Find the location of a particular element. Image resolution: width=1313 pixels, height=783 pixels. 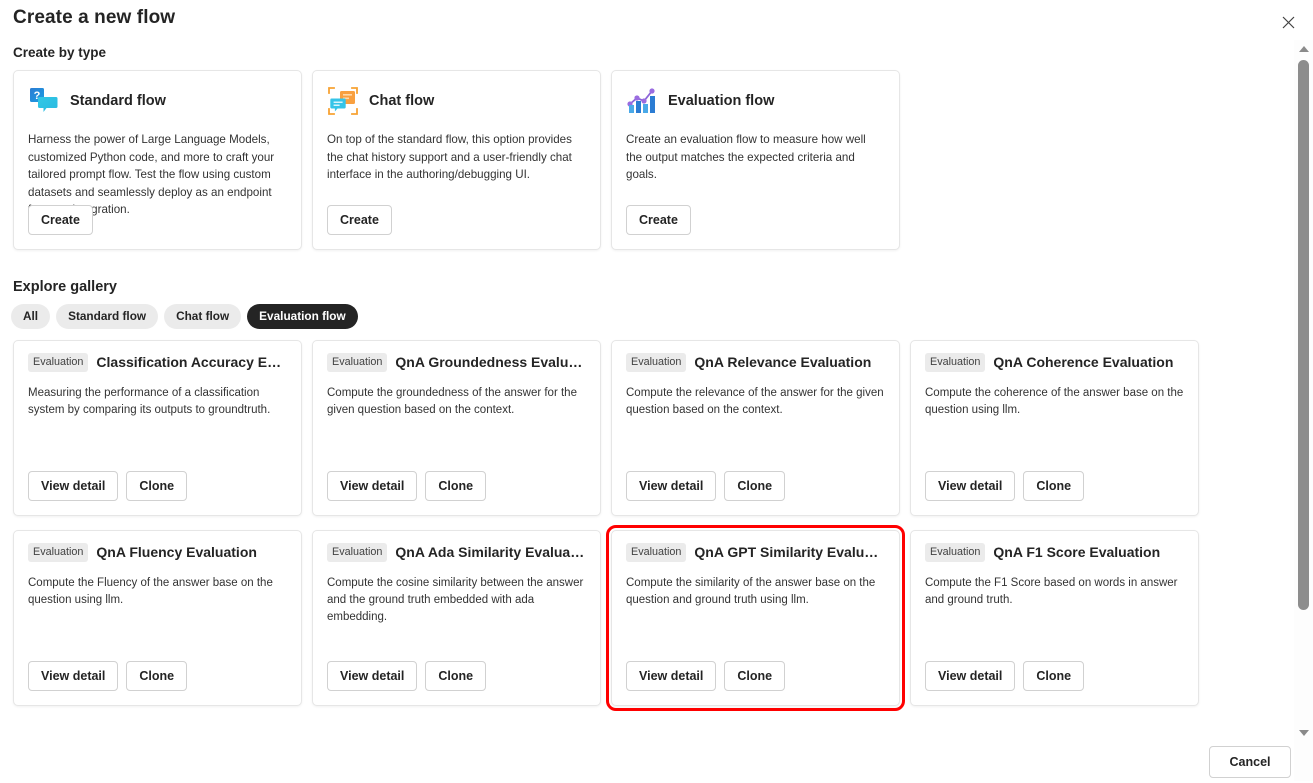

chevron-up-icon is located at coordinates (1303, 48).